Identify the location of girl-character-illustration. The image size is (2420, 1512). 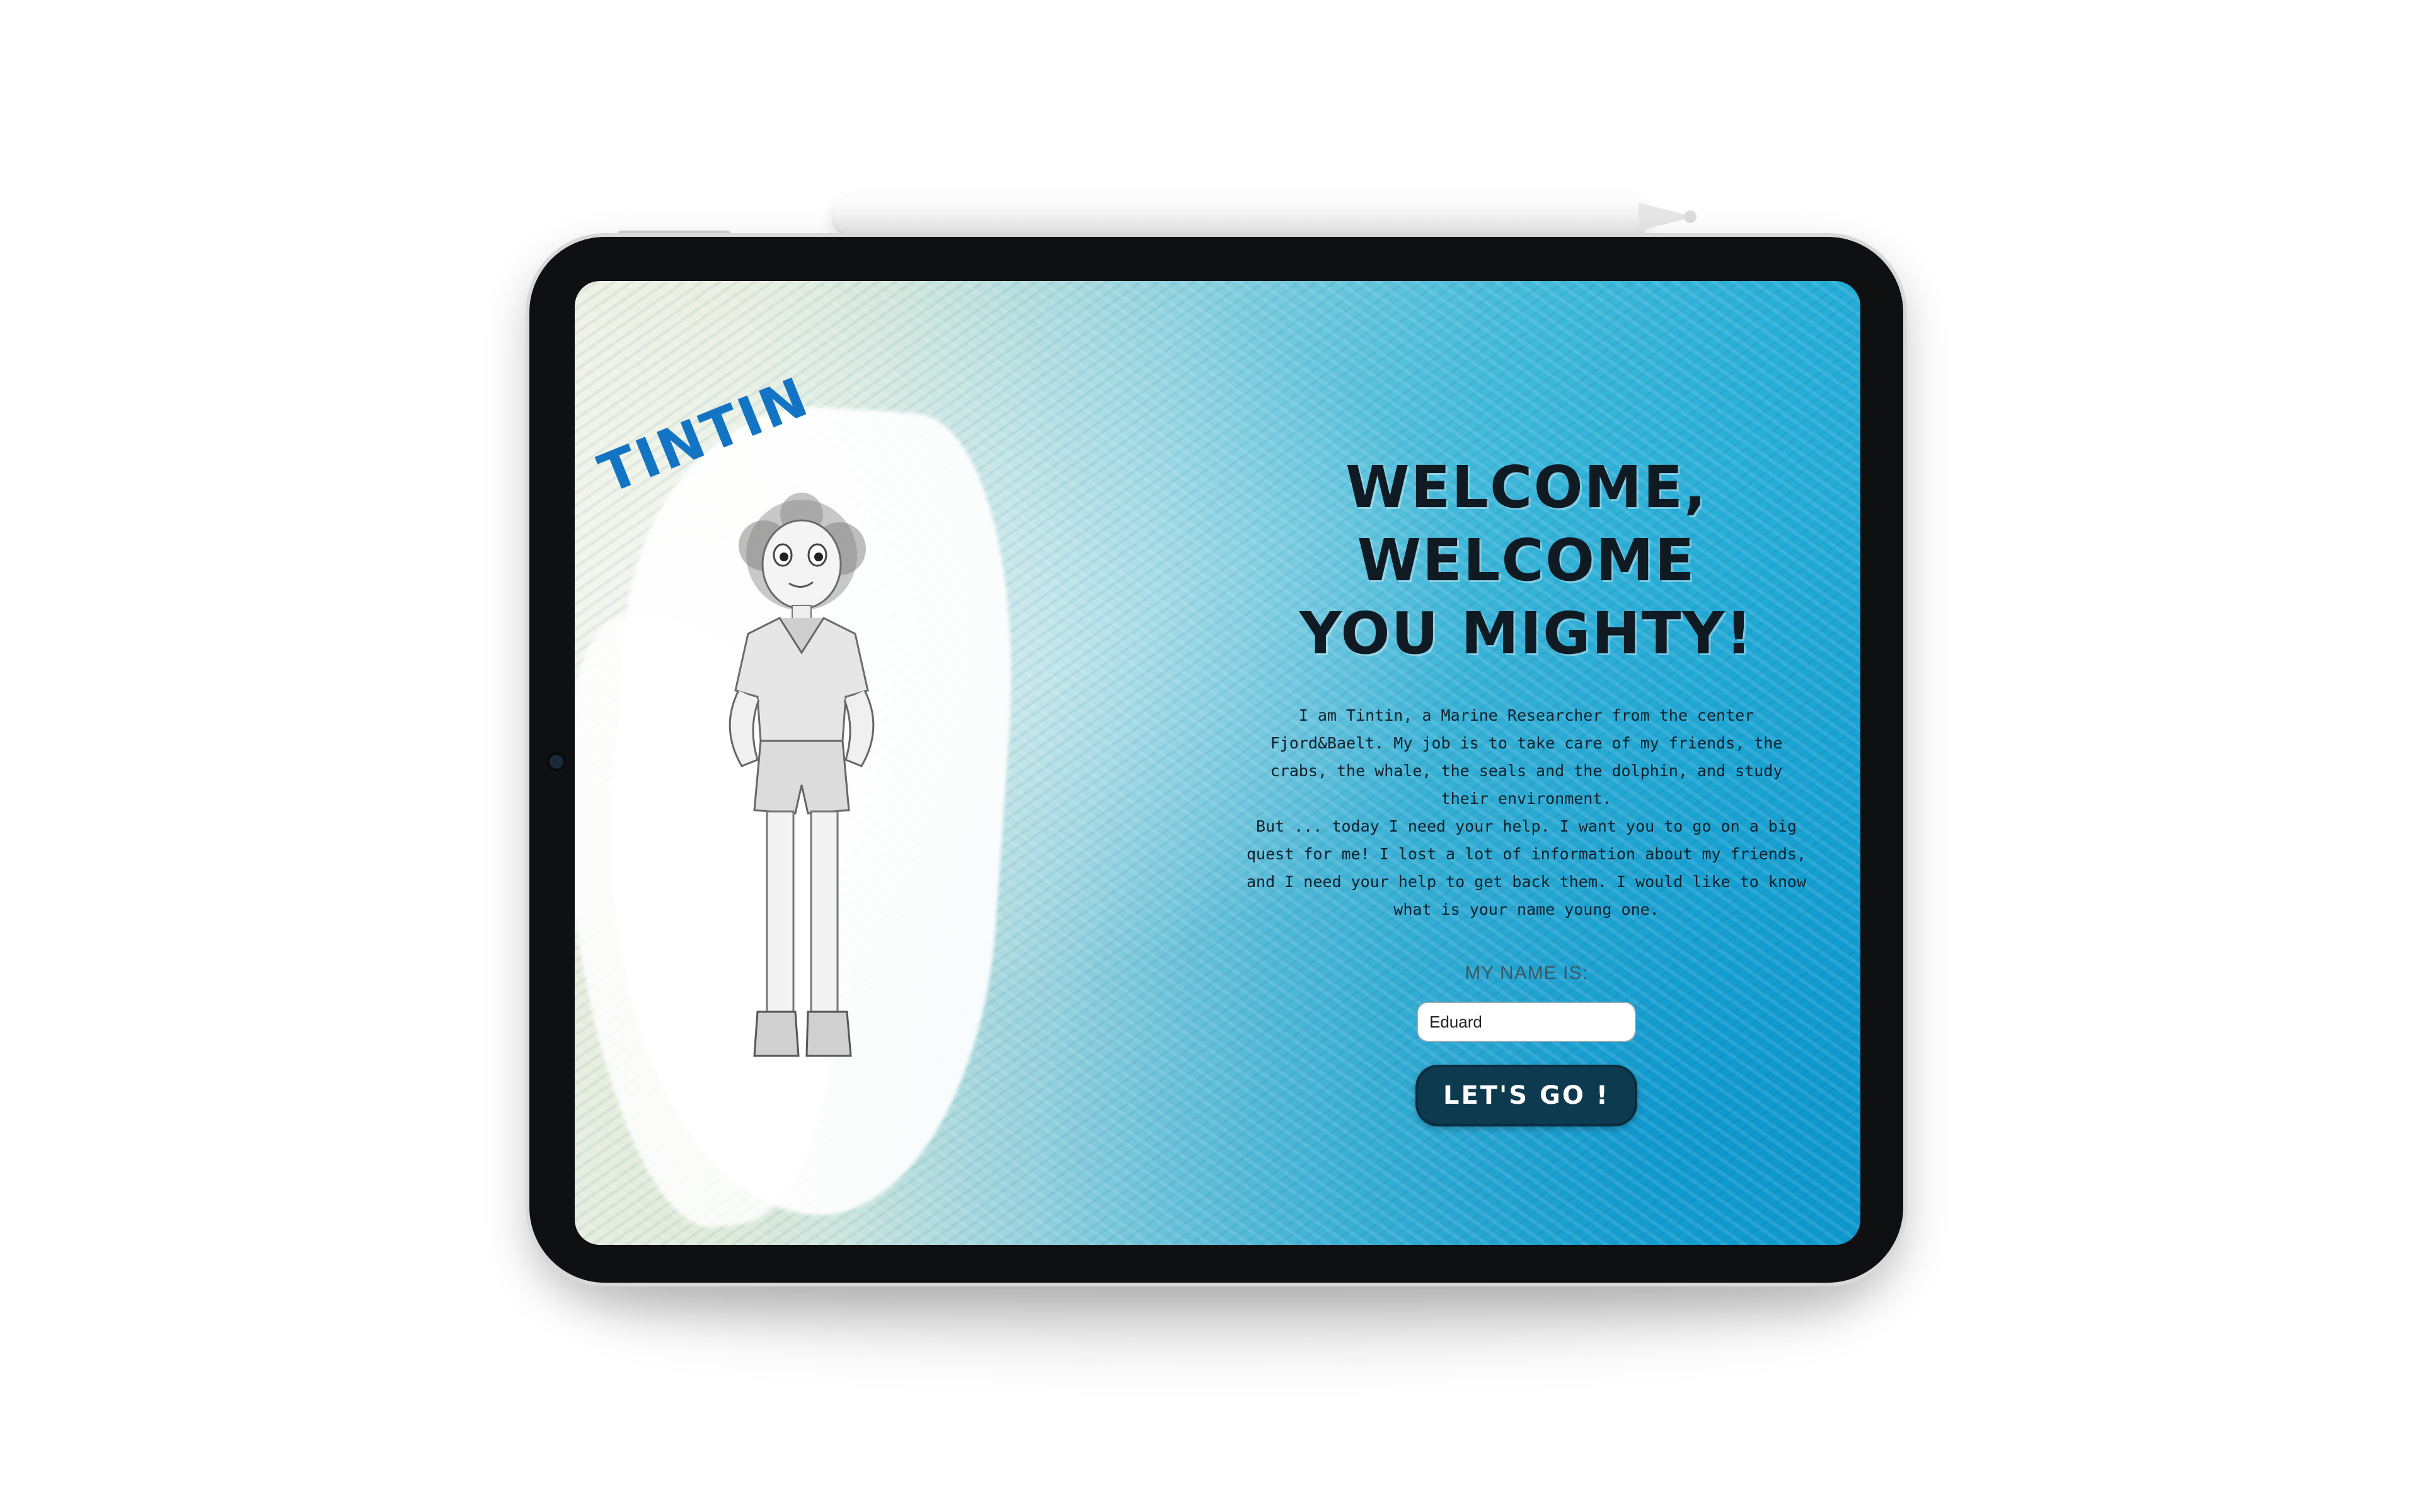
(802, 775).